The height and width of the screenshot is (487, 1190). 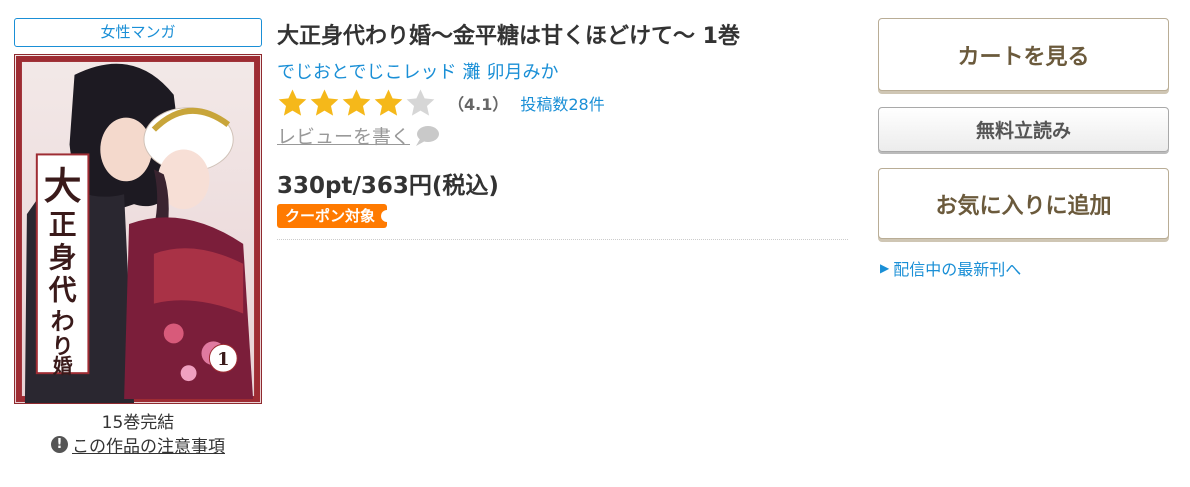 What do you see at coordinates (63, 257) in the screenshot?
I see `svg-text: 身` at bounding box center [63, 257].